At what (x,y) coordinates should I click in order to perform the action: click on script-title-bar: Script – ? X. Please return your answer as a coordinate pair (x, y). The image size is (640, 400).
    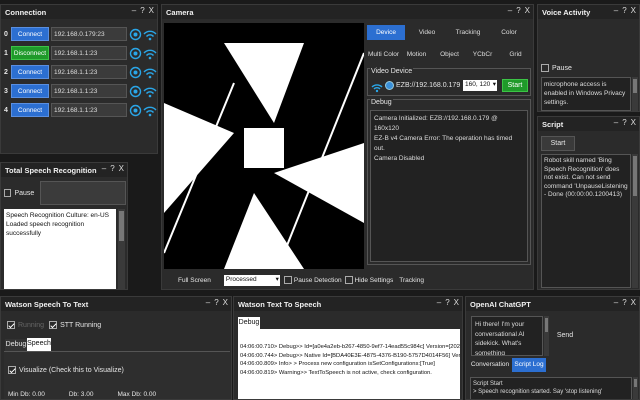
    Looking at the image, I should click on (588, 124).